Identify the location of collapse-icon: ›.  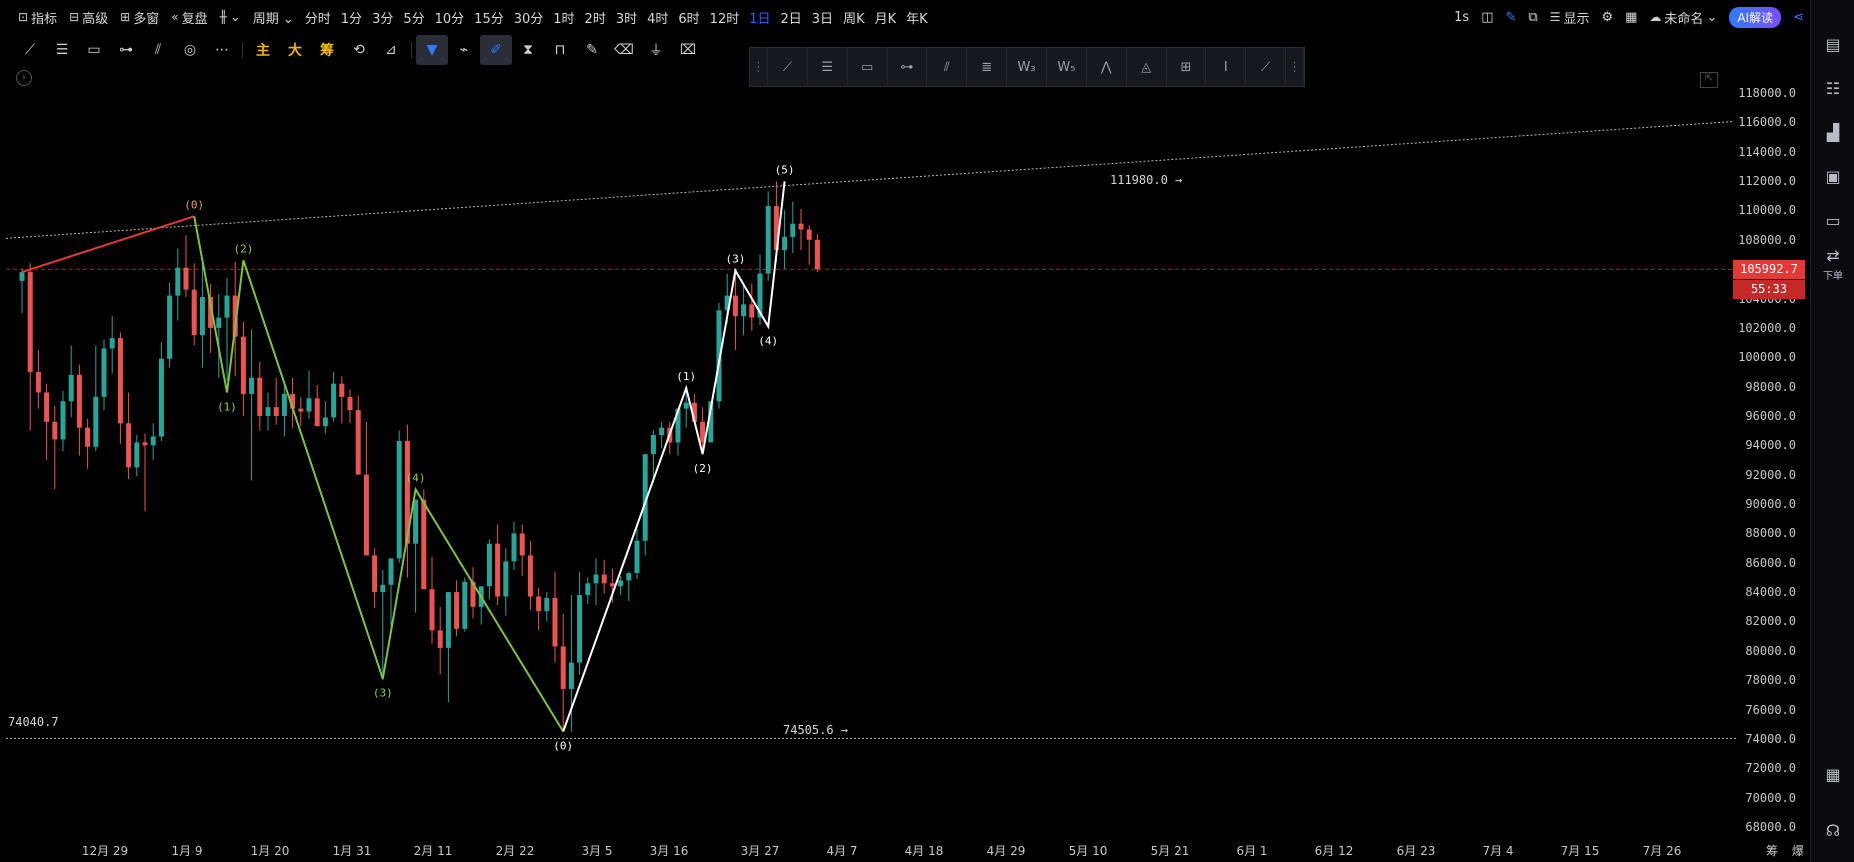
(24, 78).